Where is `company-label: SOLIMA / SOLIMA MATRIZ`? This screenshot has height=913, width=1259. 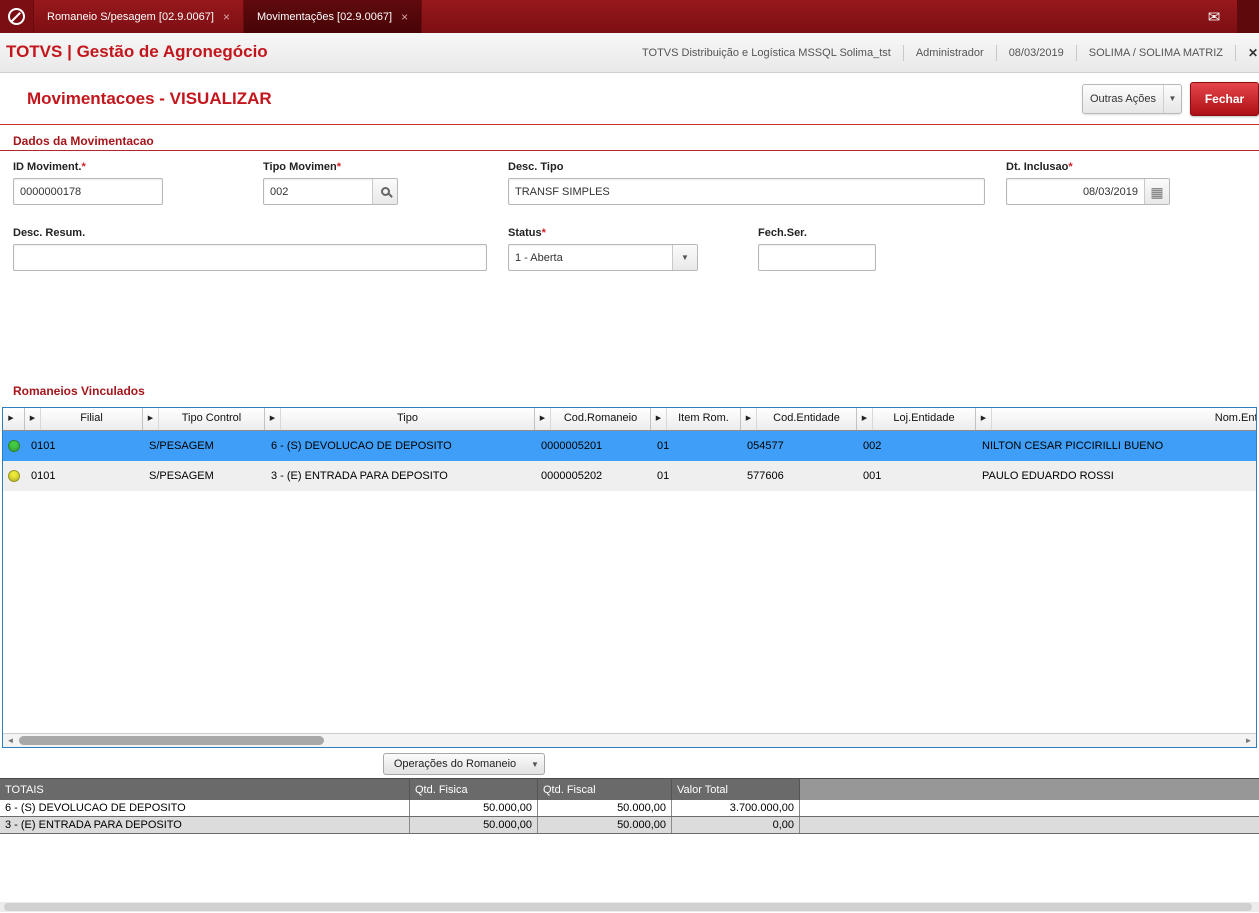
company-label: SOLIMA / SOLIMA MATRIZ is located at coordinates (1155, 52).